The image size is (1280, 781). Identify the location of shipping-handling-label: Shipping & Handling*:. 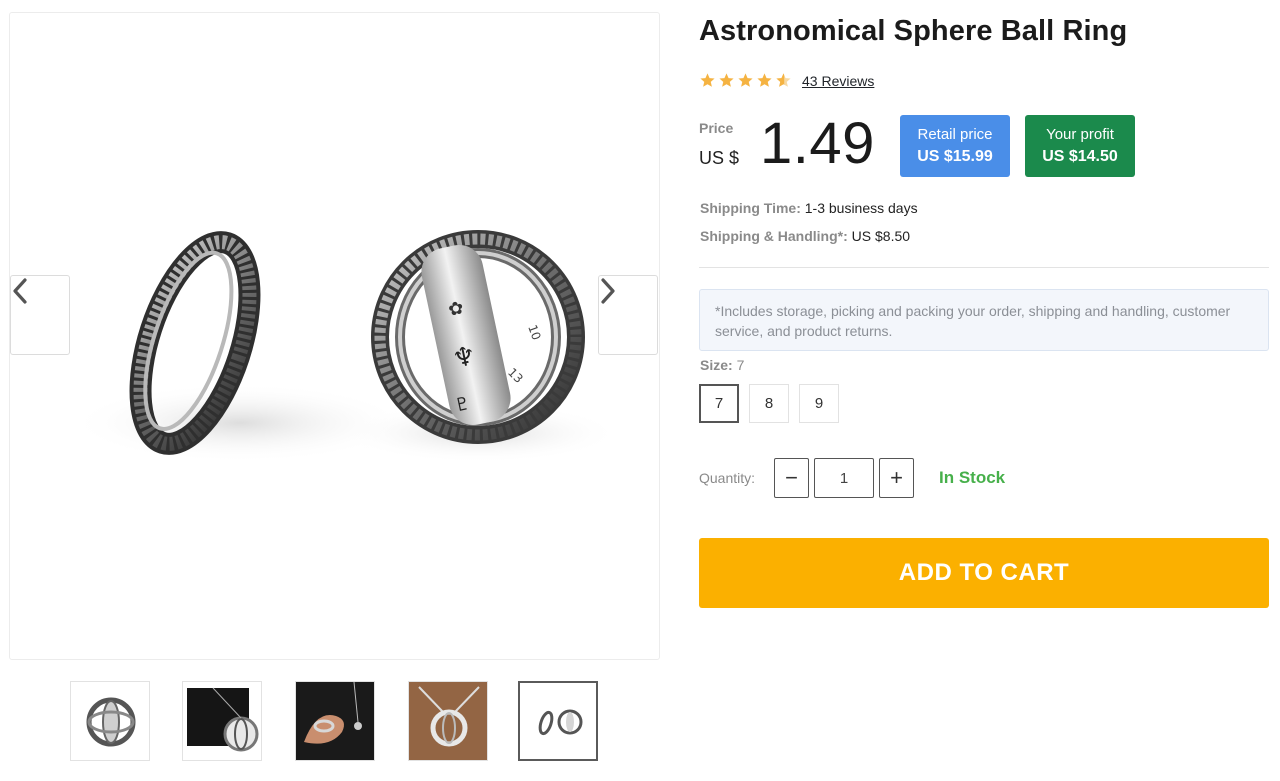
(774, 236).